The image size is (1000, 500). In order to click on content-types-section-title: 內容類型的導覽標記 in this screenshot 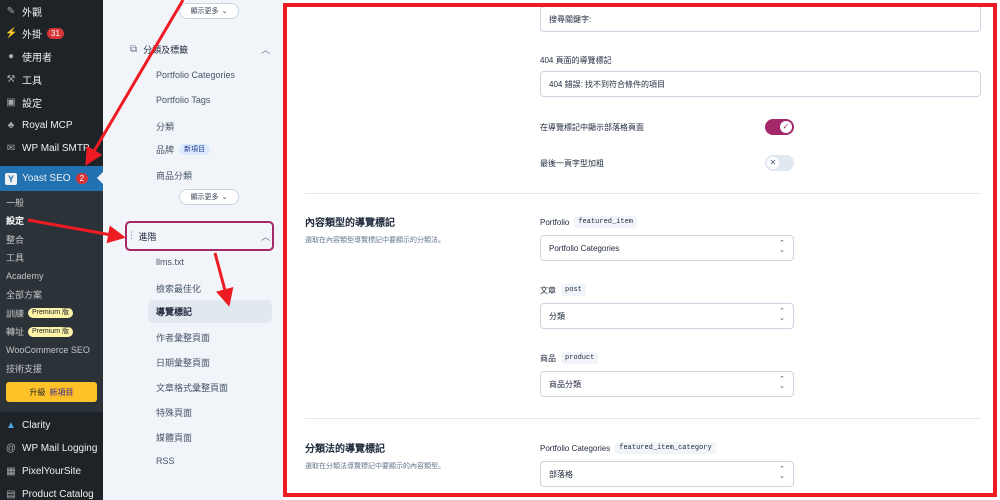, I will do `click(350, 223)`.